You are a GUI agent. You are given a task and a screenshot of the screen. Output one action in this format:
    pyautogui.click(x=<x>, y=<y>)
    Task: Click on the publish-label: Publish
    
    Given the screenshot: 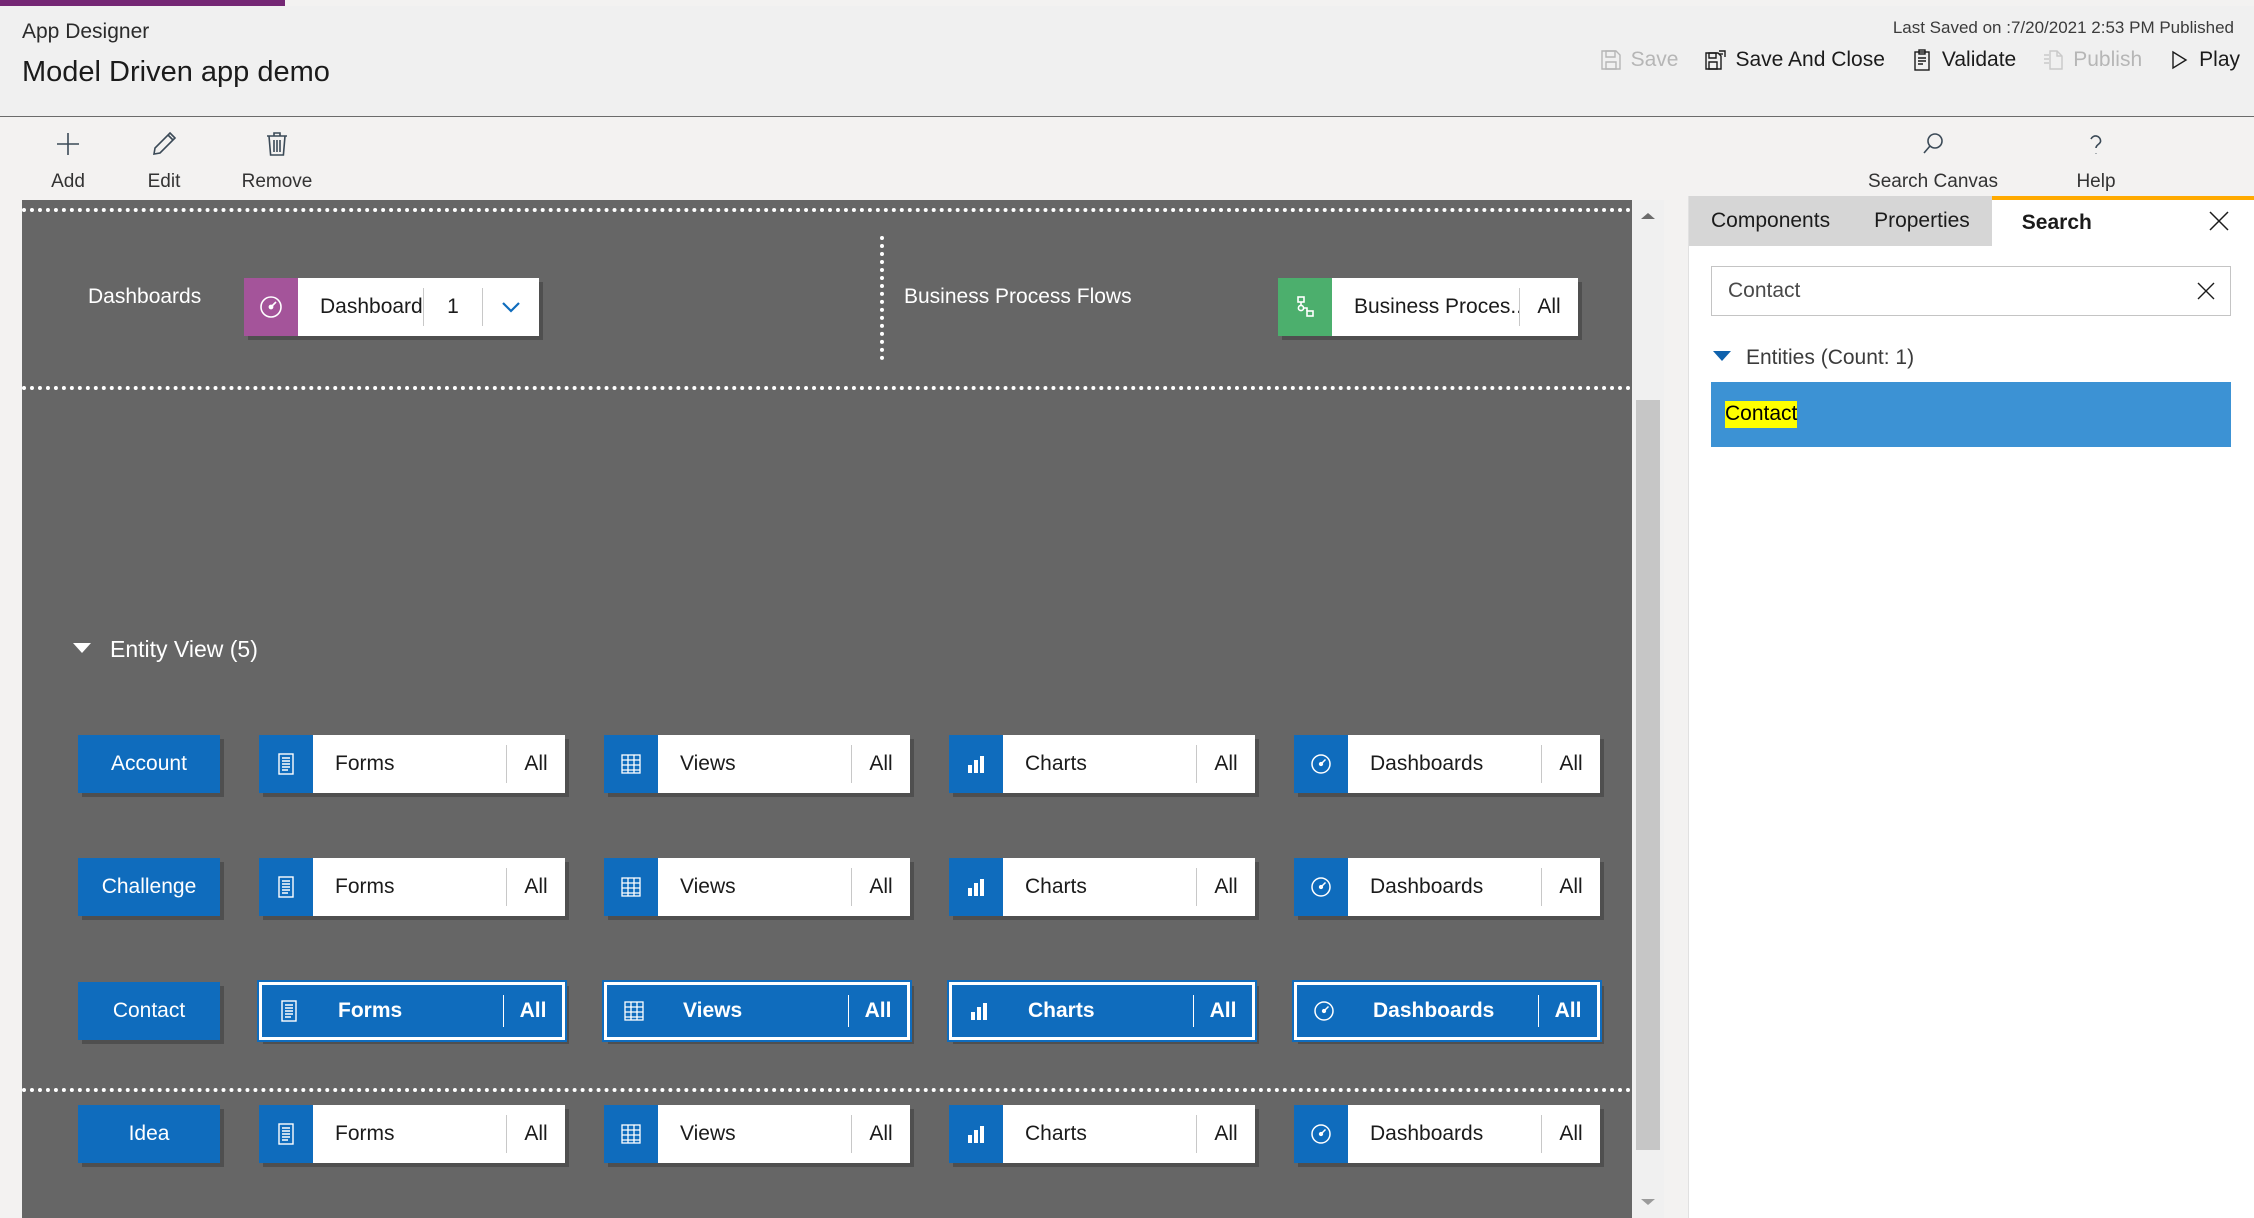 What is the action you would take?
    pyautogui.click(x=2108, y=59)
    